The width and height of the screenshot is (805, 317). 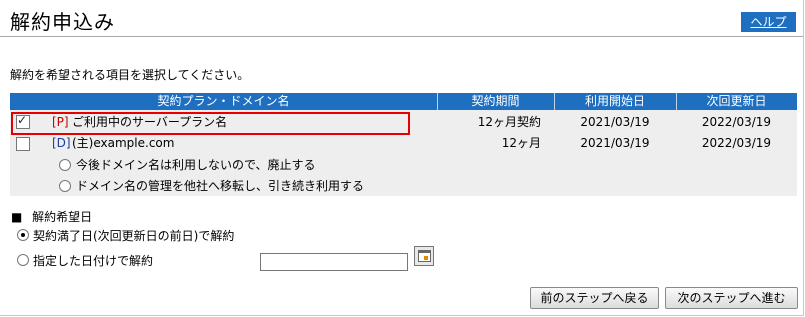 I want to click on date-input, so click(x=334, y=262).